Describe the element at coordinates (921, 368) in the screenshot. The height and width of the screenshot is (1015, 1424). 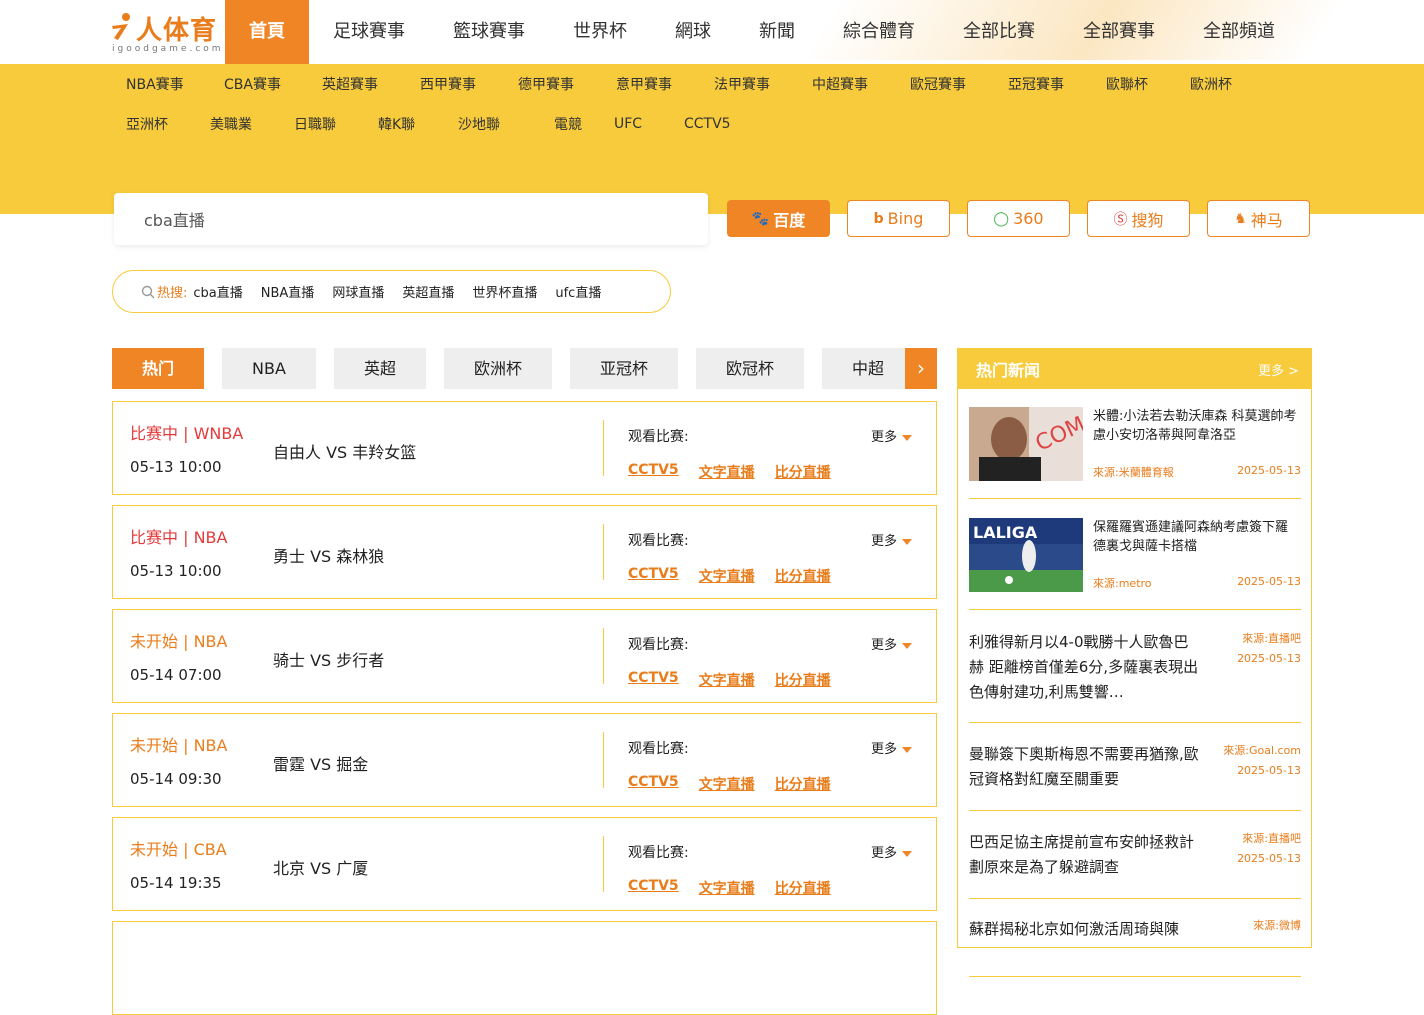
I see `tabs-next-arrow-icon: ›` at that location.